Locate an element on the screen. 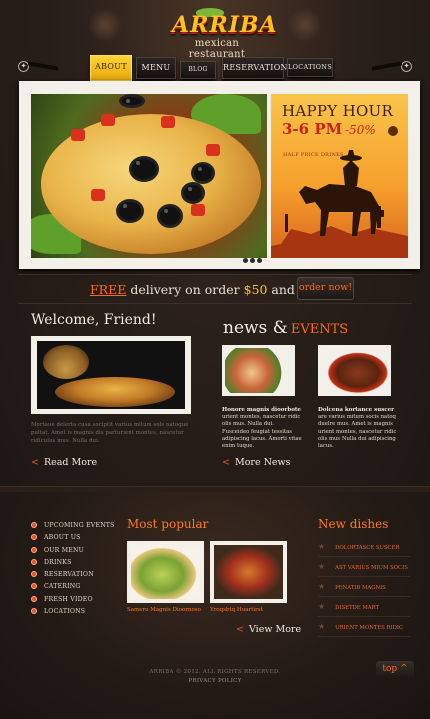 The image size is (430, 719). chevron-up-icon: ^ is located at coordinates (404, 669).